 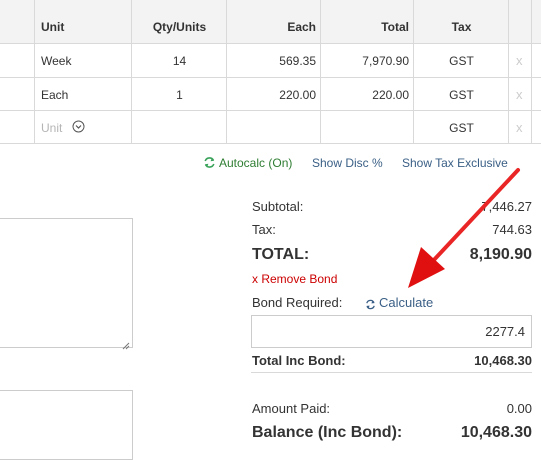 I want to click on qty-cell: 14, so click(x=179, y=60).